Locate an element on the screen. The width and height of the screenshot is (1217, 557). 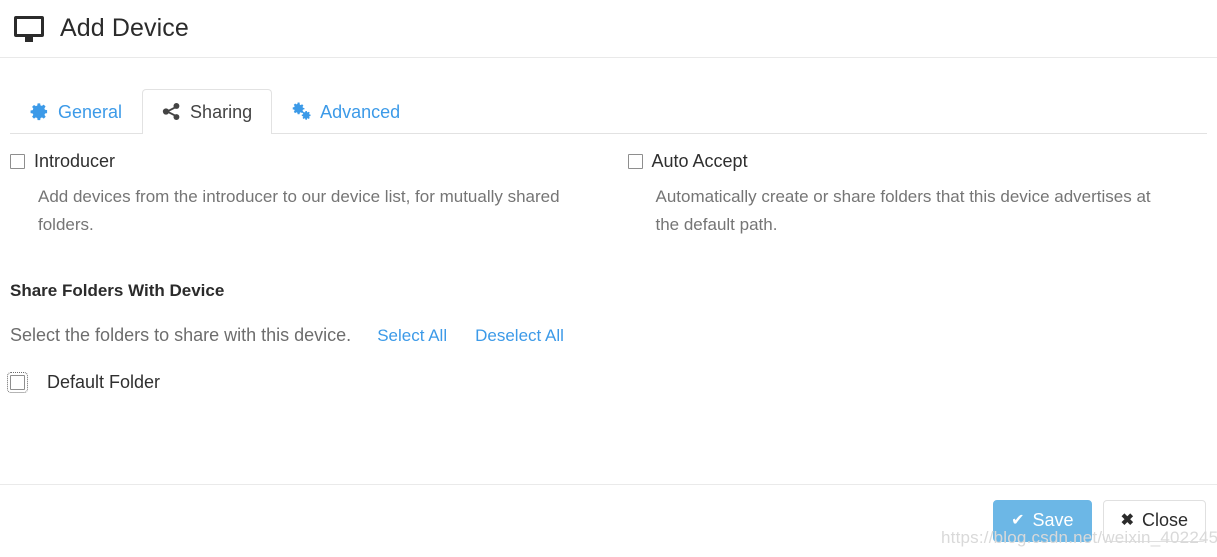
monitor-stand is located at coordinates (29, 39).